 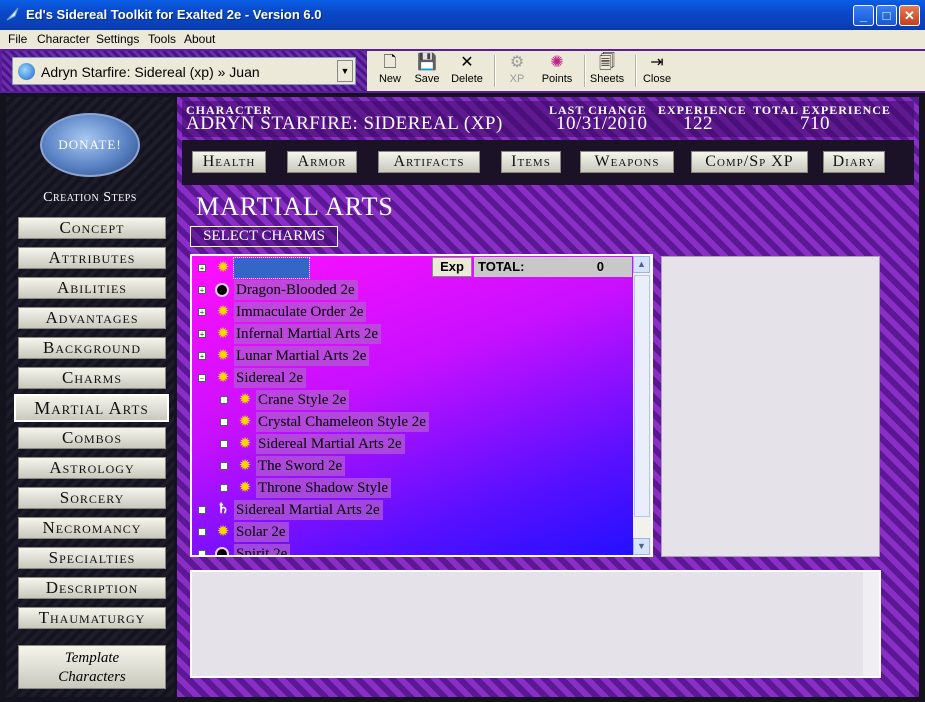 What do you see at coordinates (323, 488) in the screenshot?
I see `tree-node-label: Throne Shadow Style` at bounding box center [323, 488].